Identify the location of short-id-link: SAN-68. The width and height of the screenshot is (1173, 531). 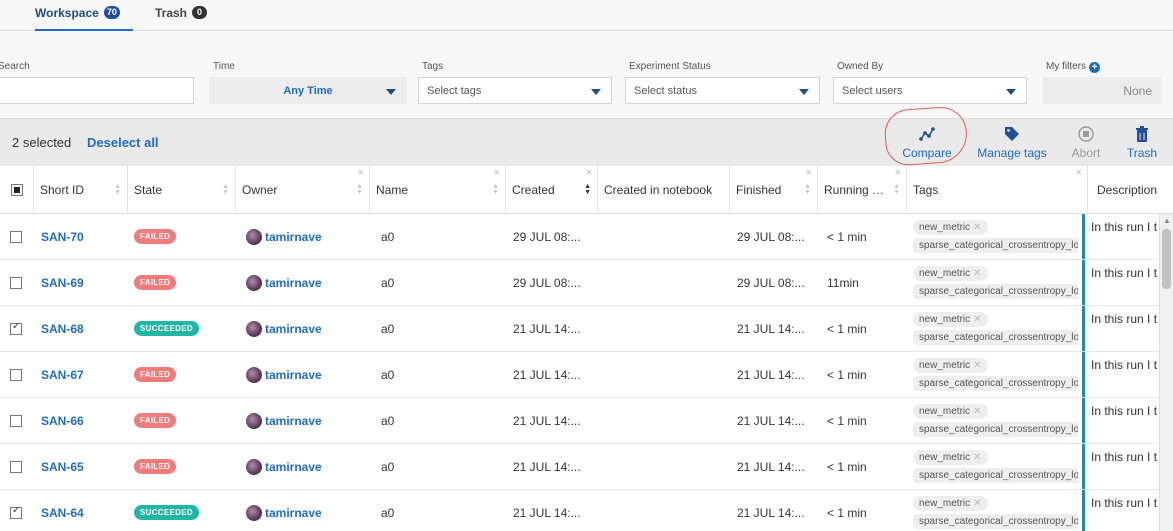
(62, 329).